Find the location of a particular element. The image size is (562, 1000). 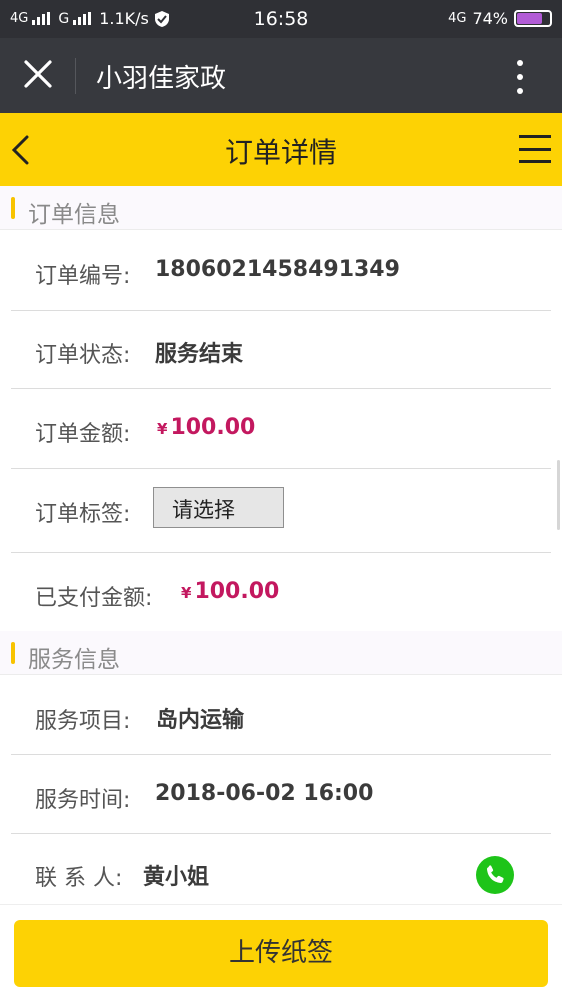

more-vertical-icon is located at coordinates (520, 77).